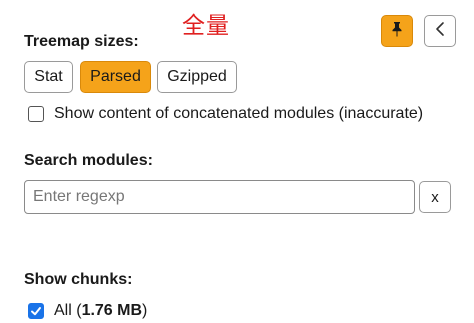 This screenshot has width=474, height=323. I want to click on size-gzipped-button: Gzipped, so click(197, 77).